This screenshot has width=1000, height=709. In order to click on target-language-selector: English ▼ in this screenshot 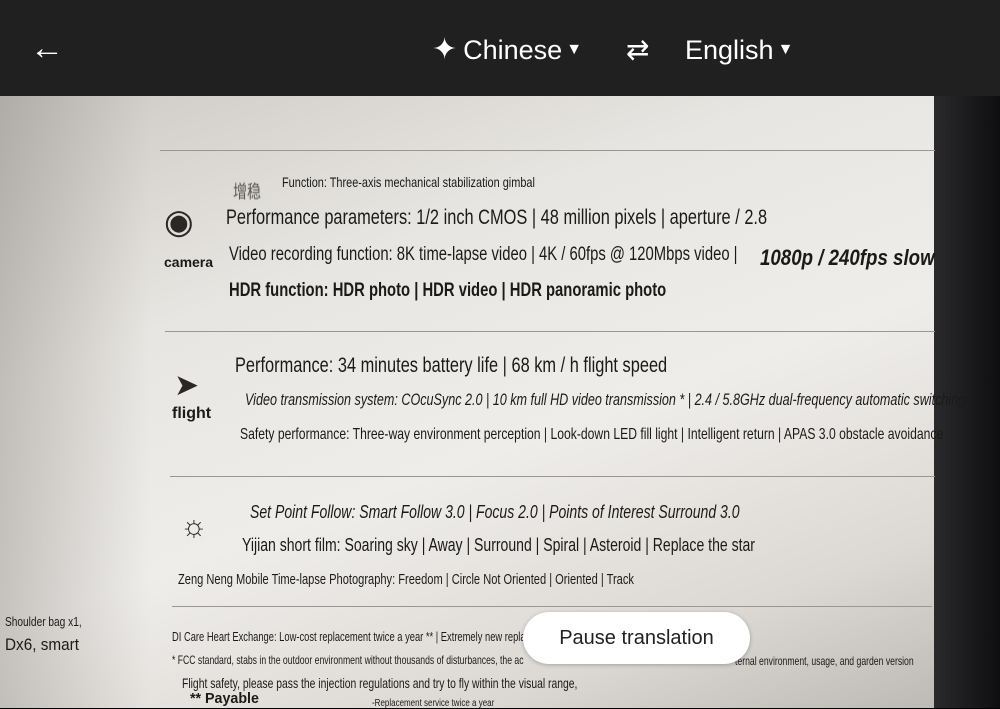, I will do `click(739, 50)`.